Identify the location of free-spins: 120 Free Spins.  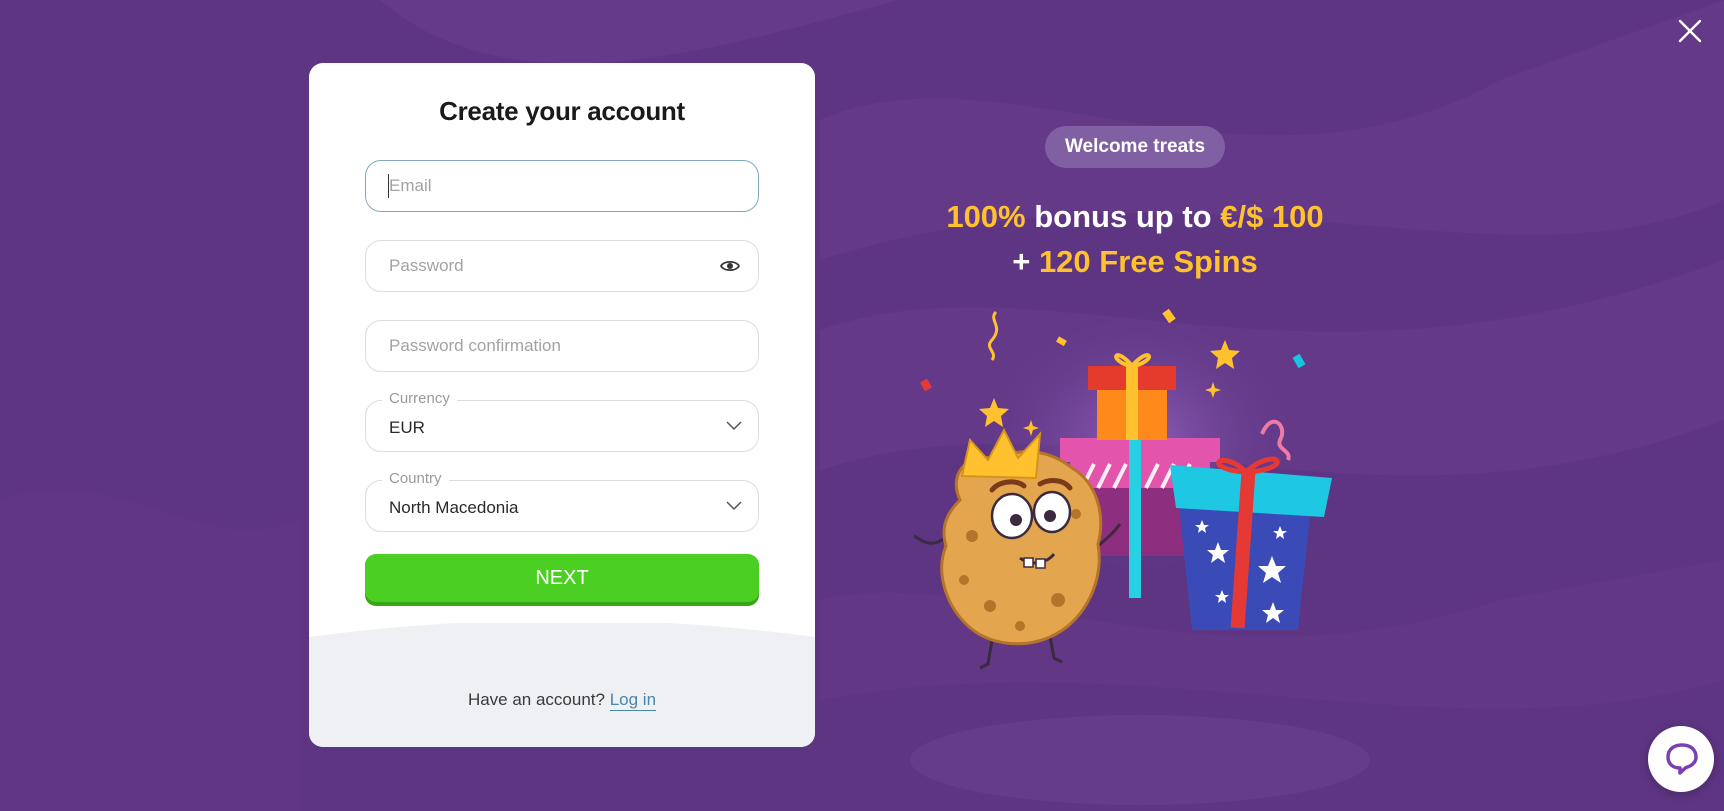
(1148, 261).